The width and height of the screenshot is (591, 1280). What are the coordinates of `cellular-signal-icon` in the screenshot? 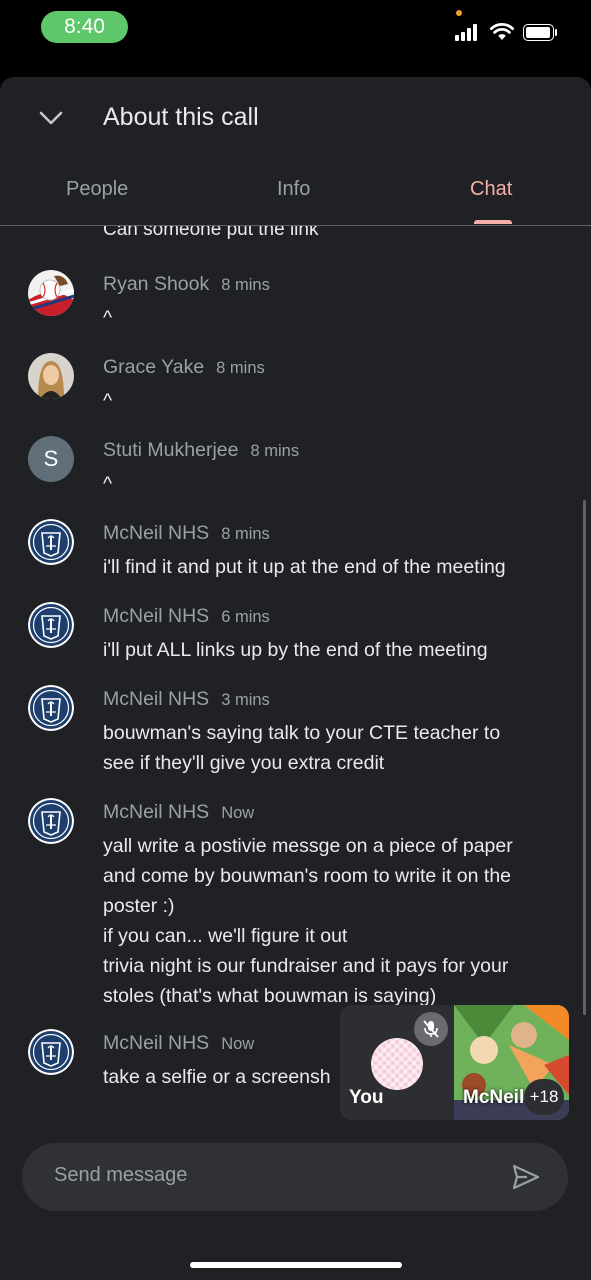 It's located at (467, 32).